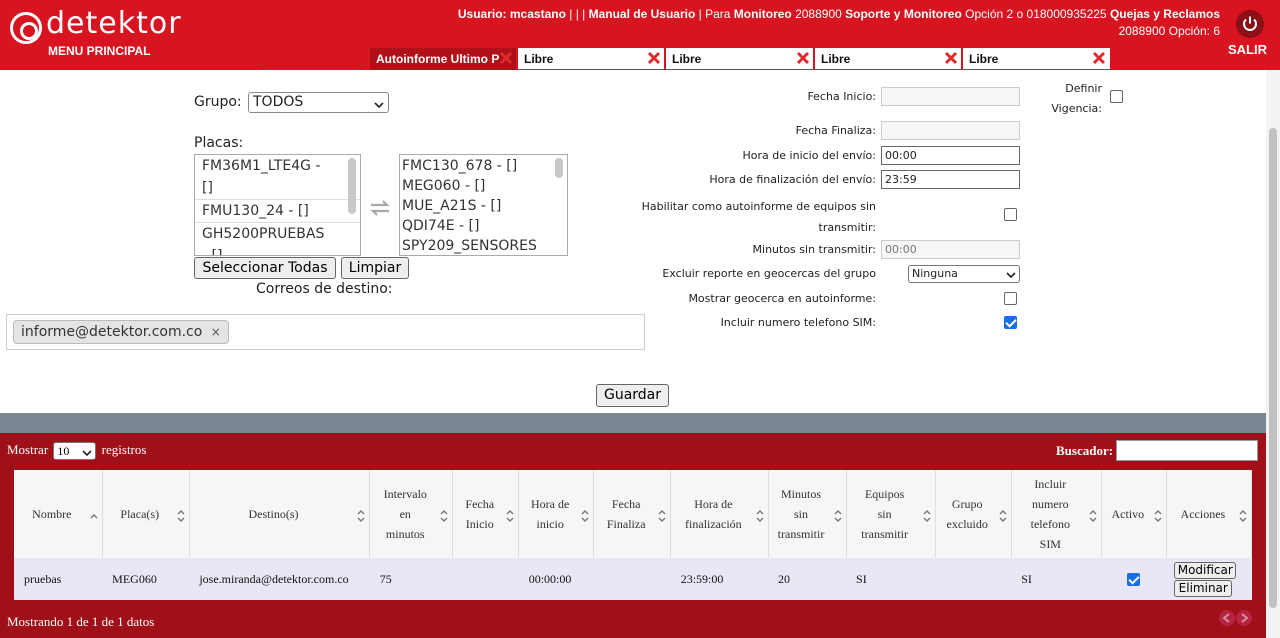 The image size is (1280, 638). What do you see at coordinates (762, 14) in the screenshot?
I see `header-info-segment: Monitoreo` at bounding box center [762, 14].